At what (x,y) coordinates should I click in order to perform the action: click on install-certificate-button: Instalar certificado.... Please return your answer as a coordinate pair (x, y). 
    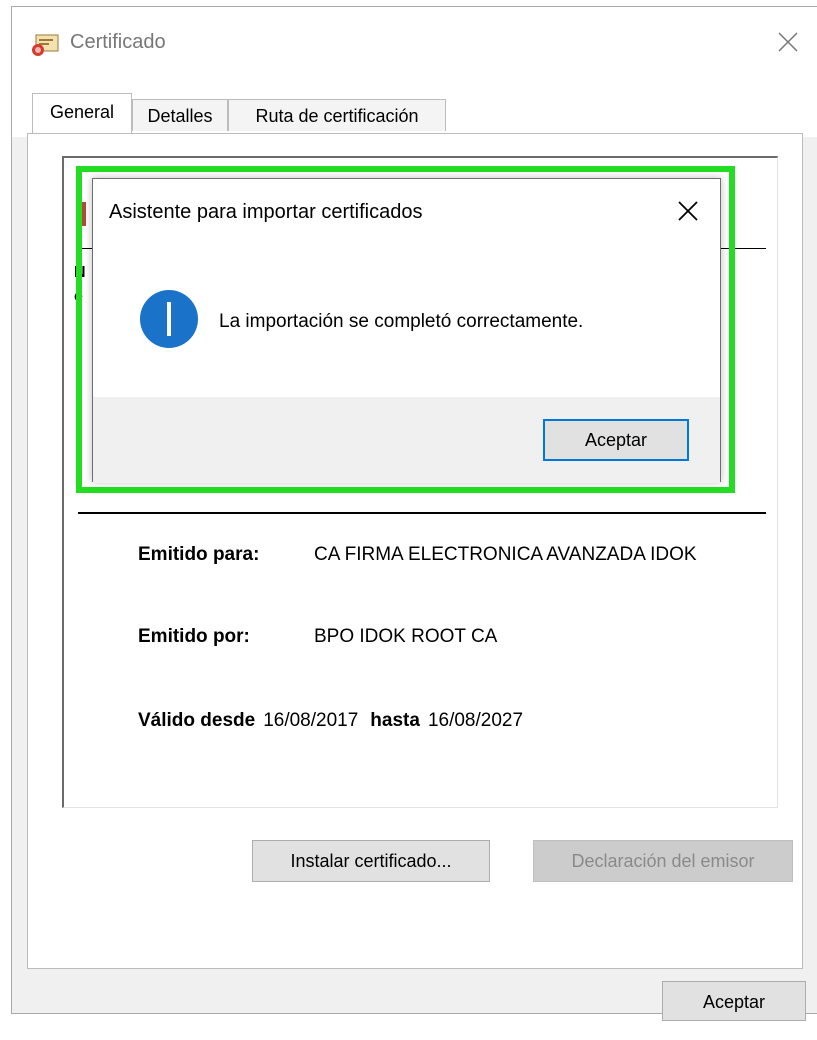
    Looking at the image, I should click on (371, 861).